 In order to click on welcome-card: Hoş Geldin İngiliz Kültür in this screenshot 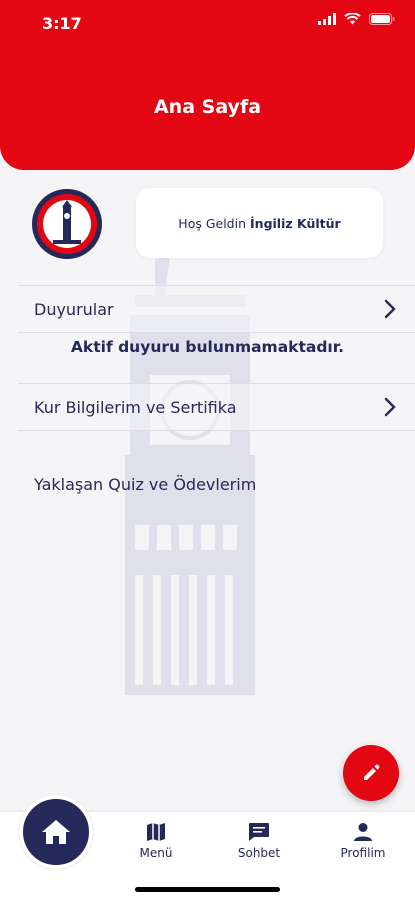, I will do `click(259, 223)`.